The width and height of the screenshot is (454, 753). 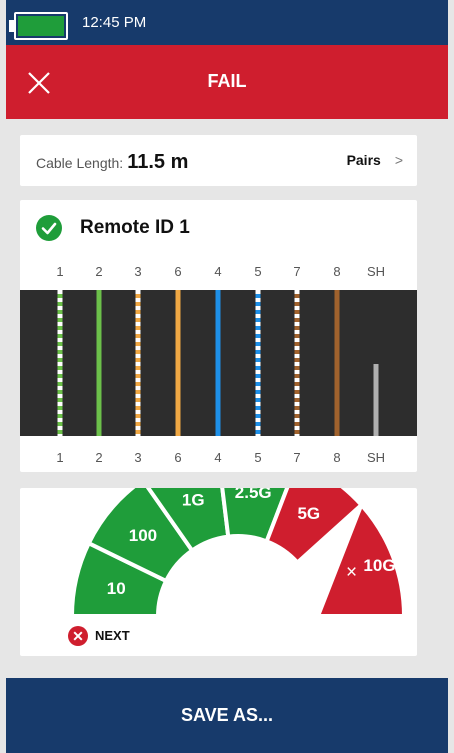 What do you see at coordinates (137, 457) in the screenshot?
I see `wire-label-bottom: 3` at bounding box center [137, 457].